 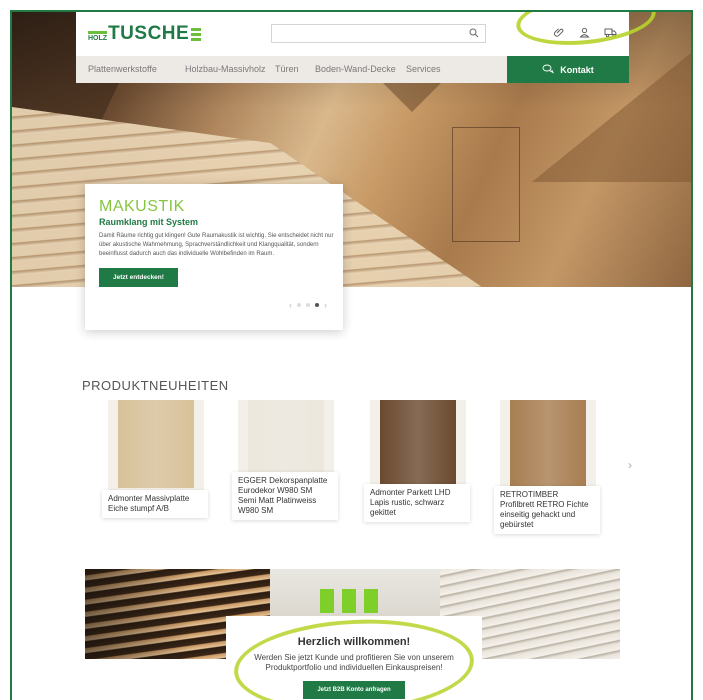 What do you see at coordinates (423, 69) in the screenshot?
I see `nav-item-services: Services` at bounding box center [423, 69].